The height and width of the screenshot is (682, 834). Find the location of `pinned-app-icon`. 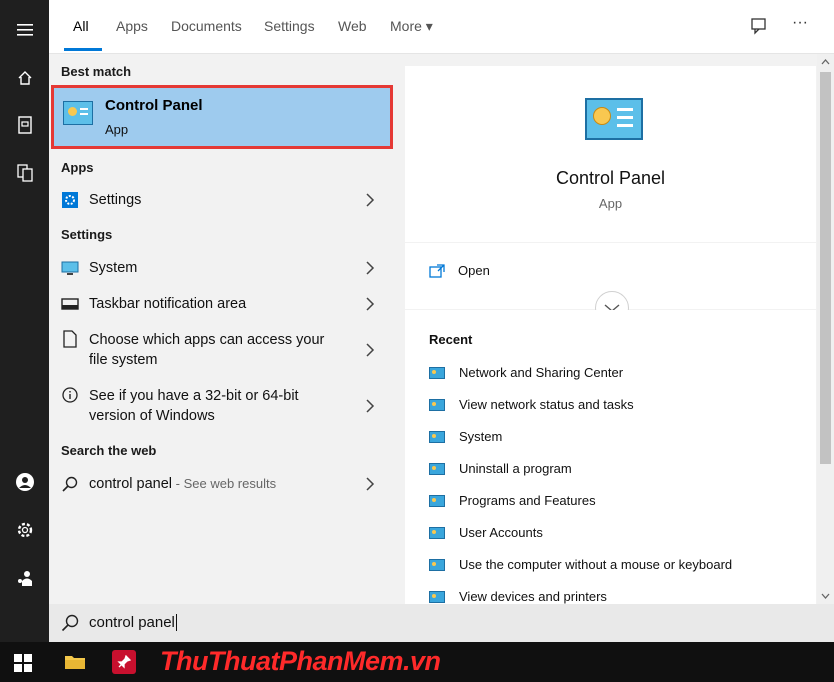

pinned-app-icon is located at coordinates (124, 662).